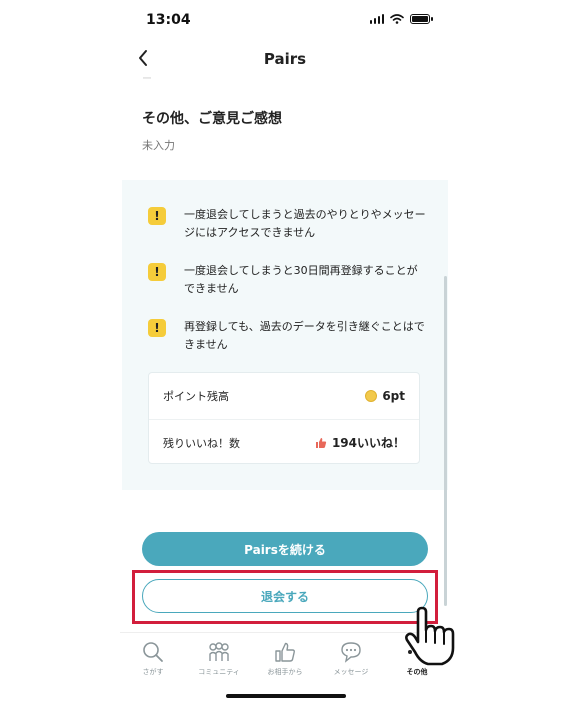 This screenshot has height=706, width=570. I want to click on likes-value-group: 194いいね！, so click(360, 442).